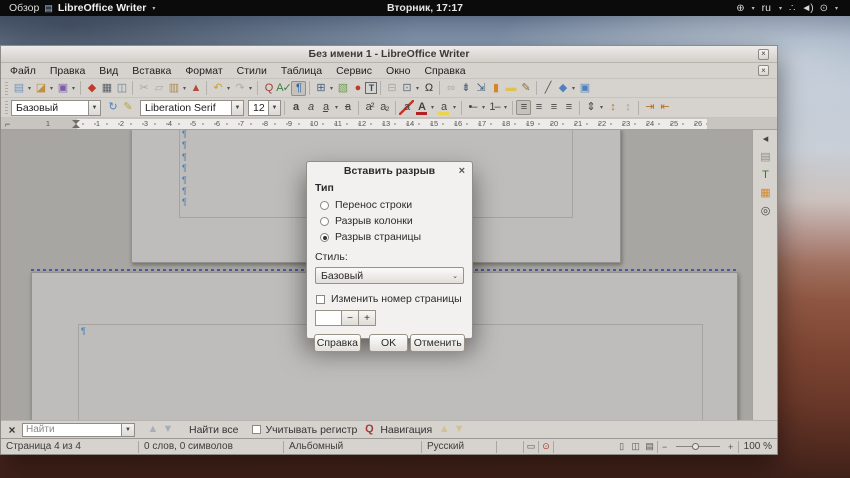 This screenshot has width=850, height=478. I want to click on subscript-icon: a₂, so click(384, 107).